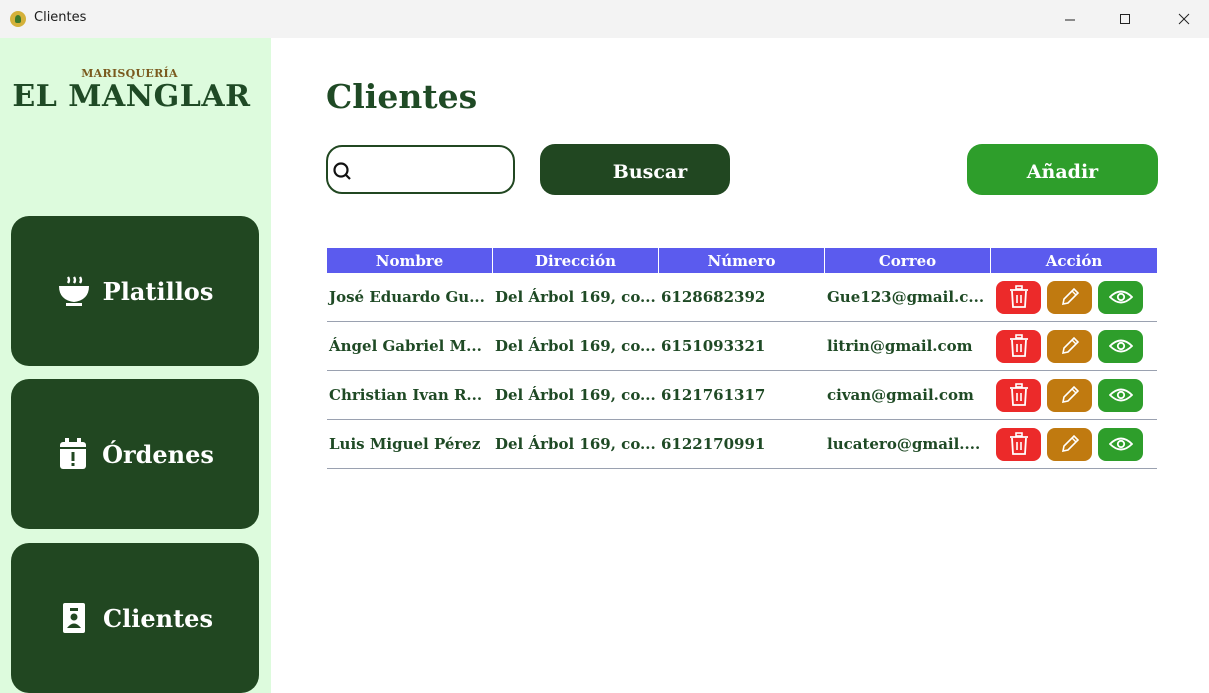  I want to click on add-client-button: Añadir, so click(1062, 169).